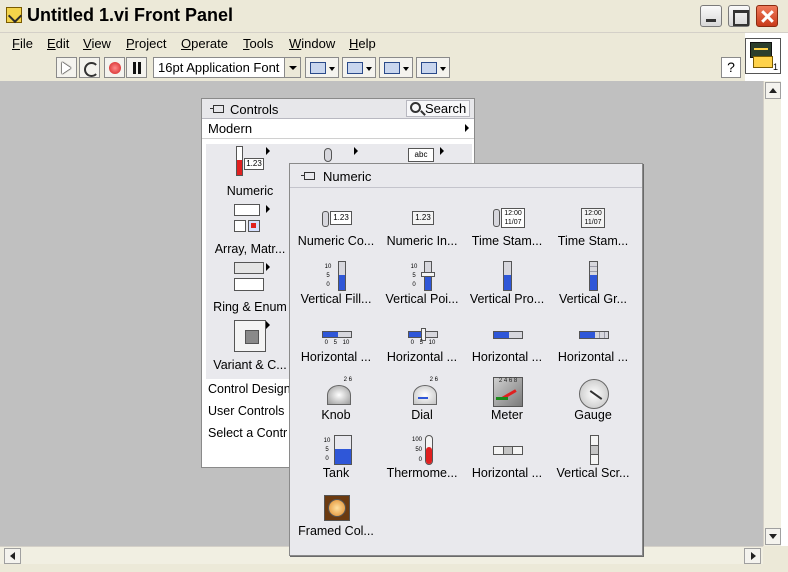 The width and height of the screenshot is (788, 572). What do you see at coordinates (250, 221) in the screenshot?
I see `array-matrix-icon` at bounding box center [250, 221].